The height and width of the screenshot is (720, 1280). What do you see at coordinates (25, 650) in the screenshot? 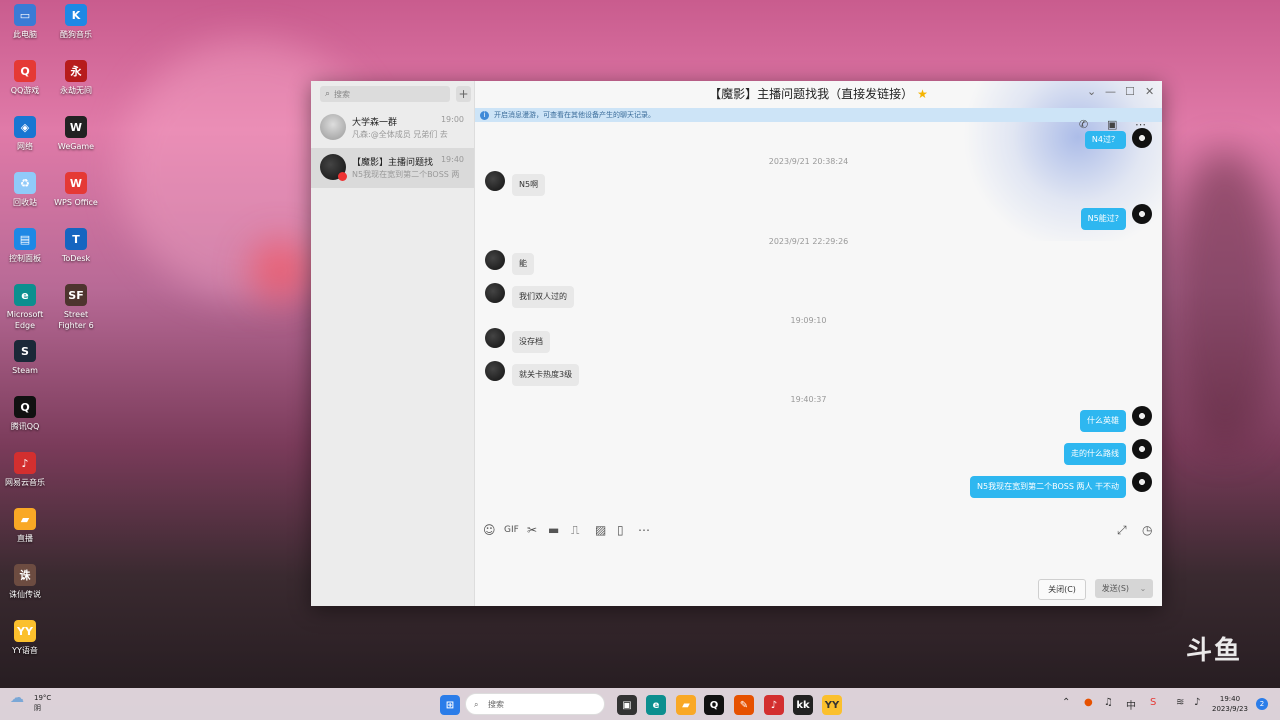
I see `desktop-icon-label: YY语音` at bounding box center [25, 650].